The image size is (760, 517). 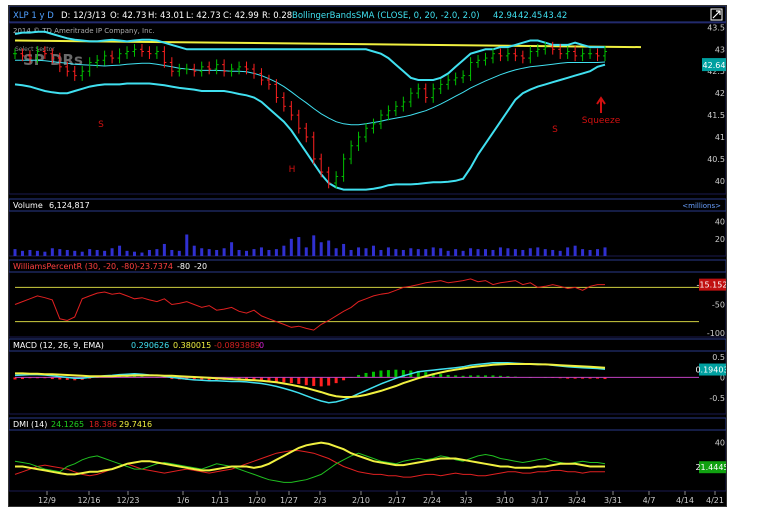 What do you see at coordinates (720, 93) in the screenshot?
I see `price-tick-label: 42` at bounding box center [720, 93].